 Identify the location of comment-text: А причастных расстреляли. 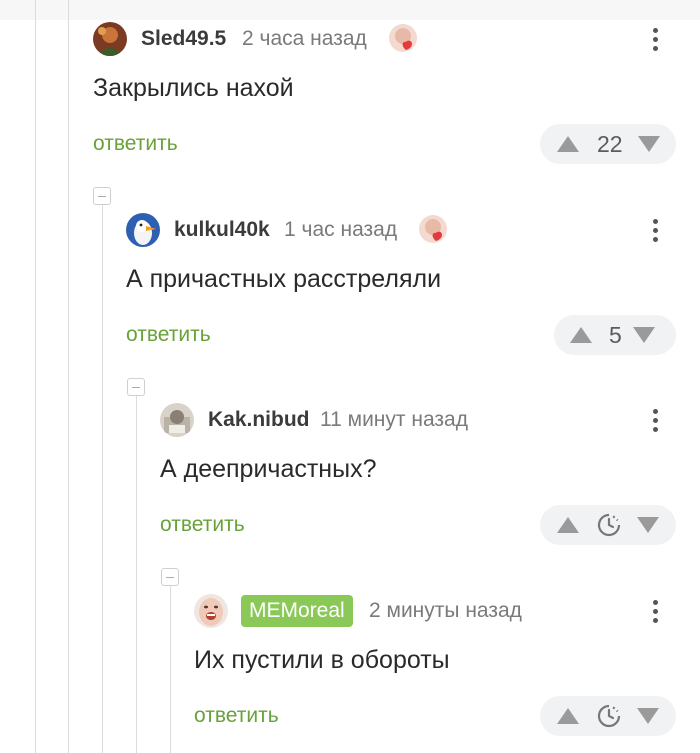
(284, 279).